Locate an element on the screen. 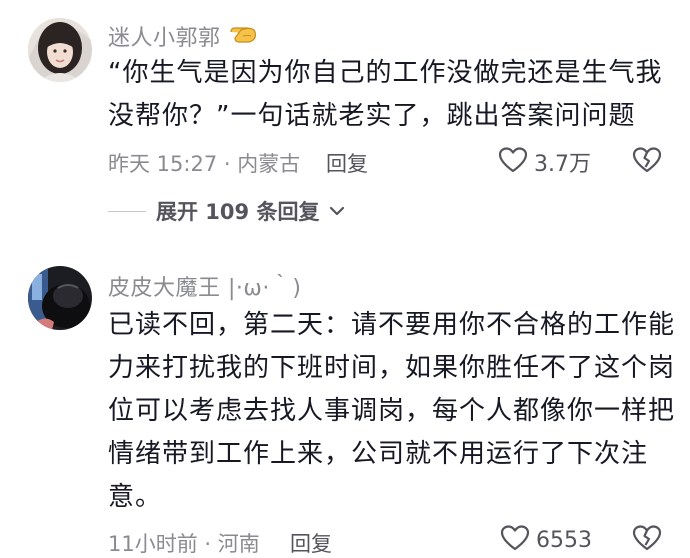 This screenshot has height=558, width=690. comment-text-line: 位可以考虑去找人事调岗，每个人都像你一样把 is located at coordinates (392, 411).